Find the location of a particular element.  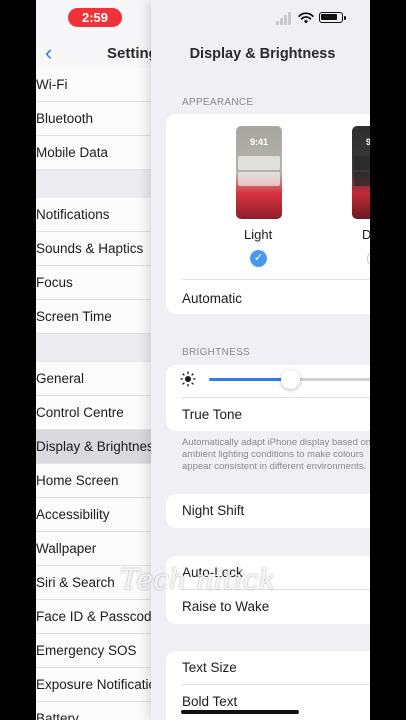

sidebar-item-face-id-passcode: Face ID & Passcode is located at coordinates (93, 617).